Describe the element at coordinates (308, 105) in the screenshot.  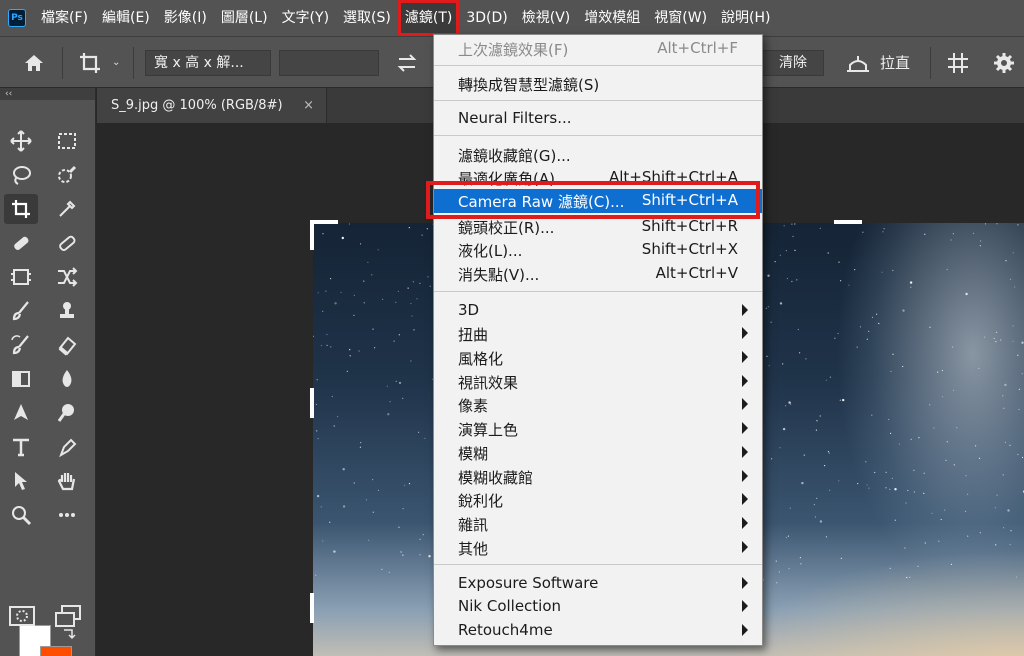
I see `close-tab-icon: ×` at that location.